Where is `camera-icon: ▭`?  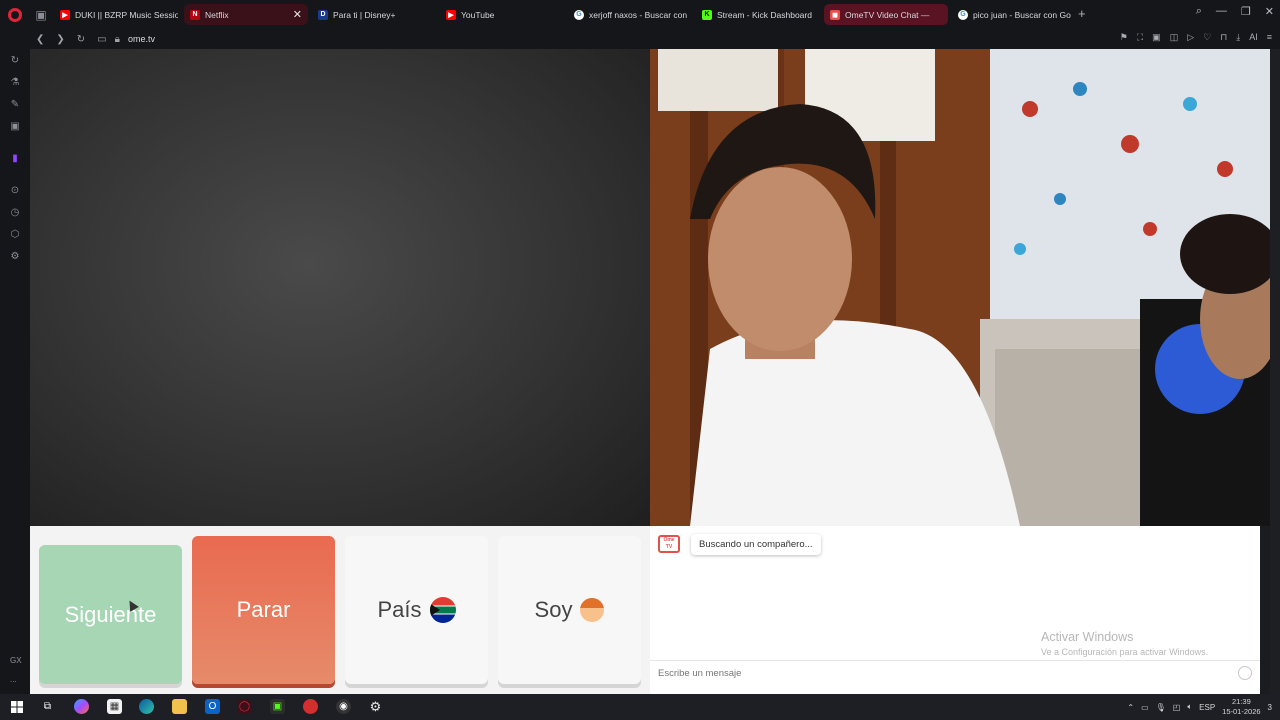 camera-icon: ▭ is located at coordinates (101, 39).